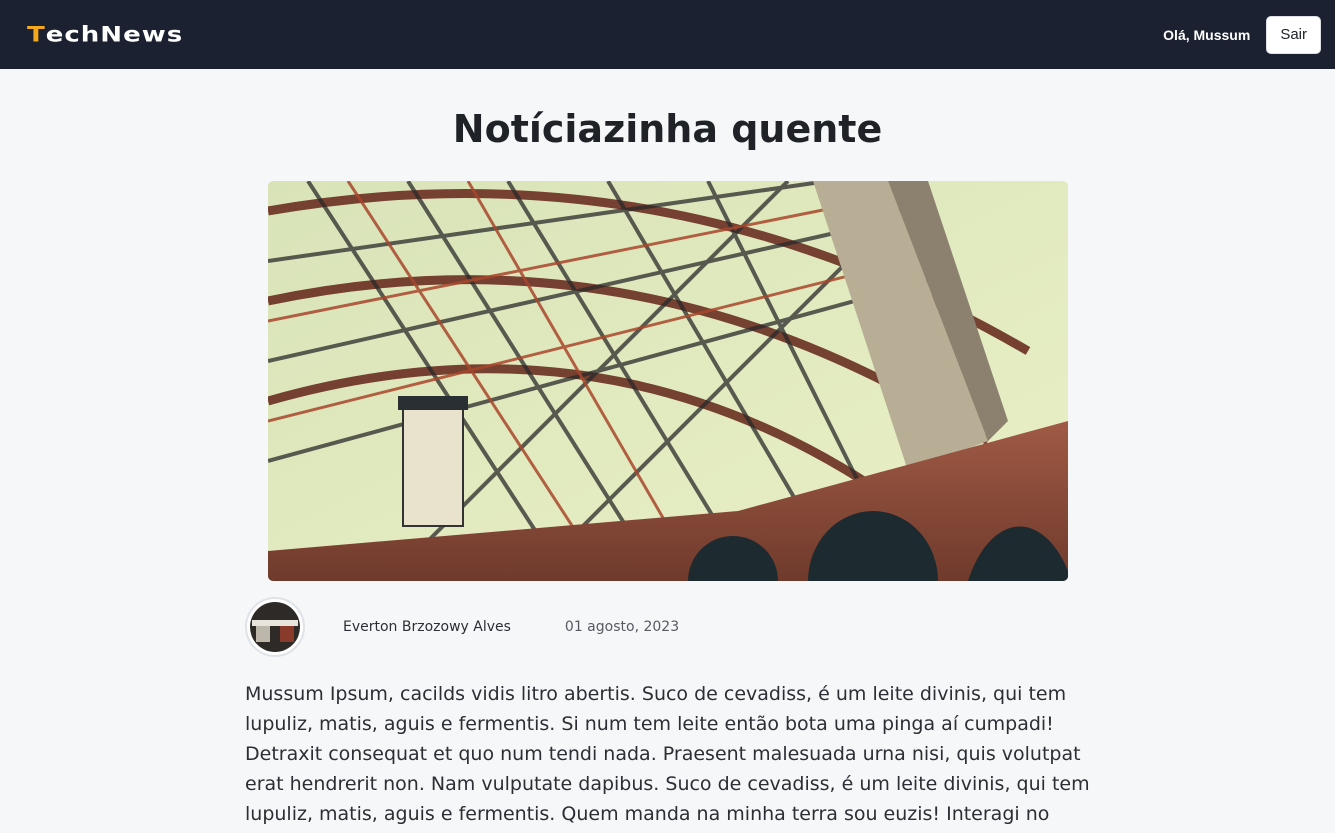 The height and width of the screenshot is (833, 1335). Describe the element at coordinates (275, 627) in the screenshot. I see `author-avatar` at that location.